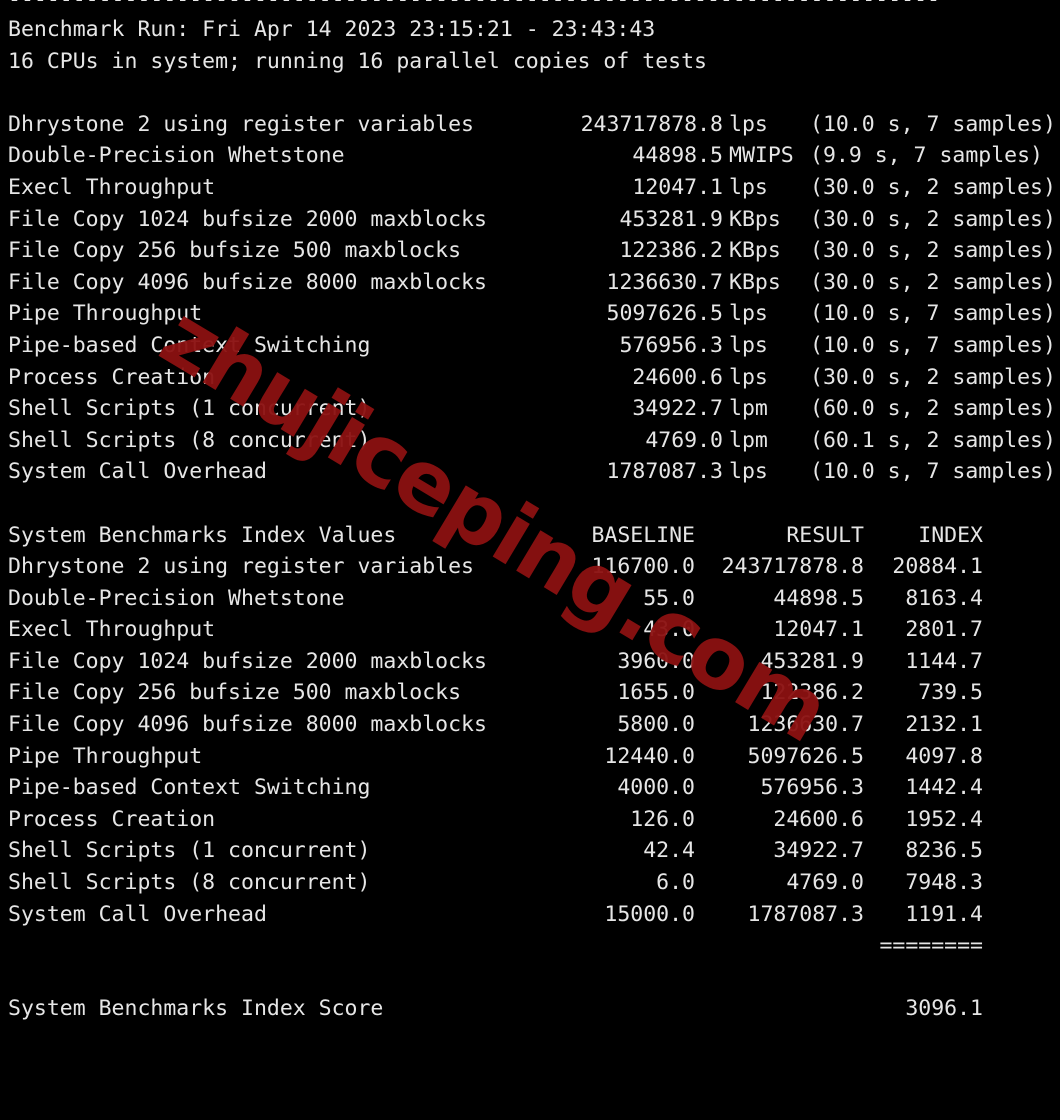 The height and width of the screenshot is (1120, 1060). What do you see at coordinates (189, 851) in the screenshot?
I see `index-row-name: Shell Scripts (1 concurrent)` at bounding box center [189, 851].